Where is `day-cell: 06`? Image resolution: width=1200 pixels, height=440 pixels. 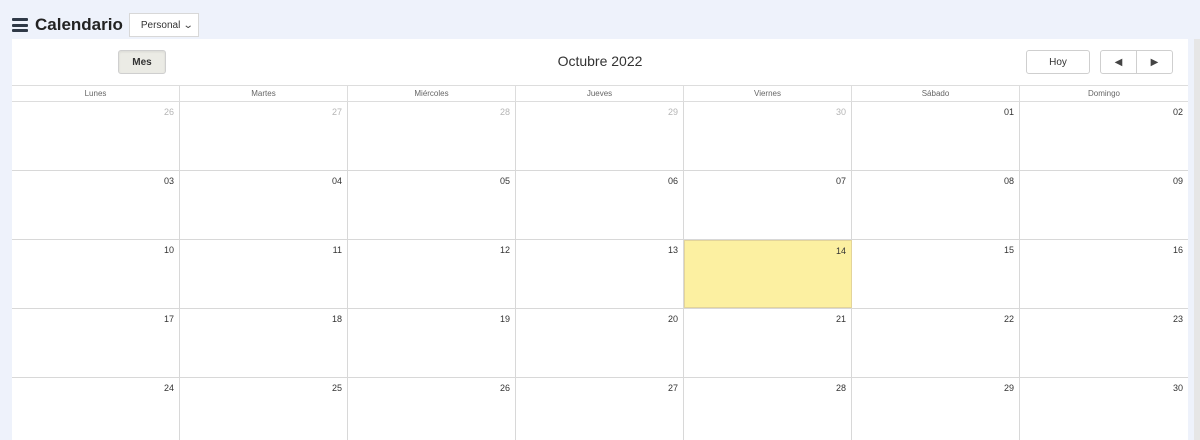 day-cell: 06 is located at coordinates (600, 205).